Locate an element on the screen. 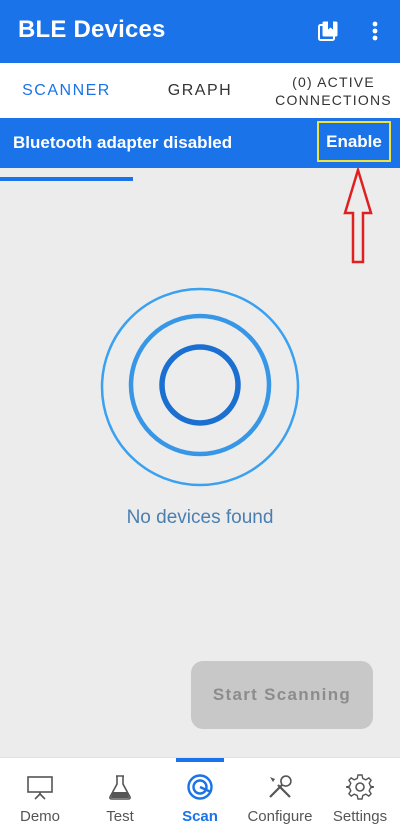 The width and height of the screenshot is (400, 835). banner-message: Bluetooth adapter disabled is located at coordinates (123, 142).